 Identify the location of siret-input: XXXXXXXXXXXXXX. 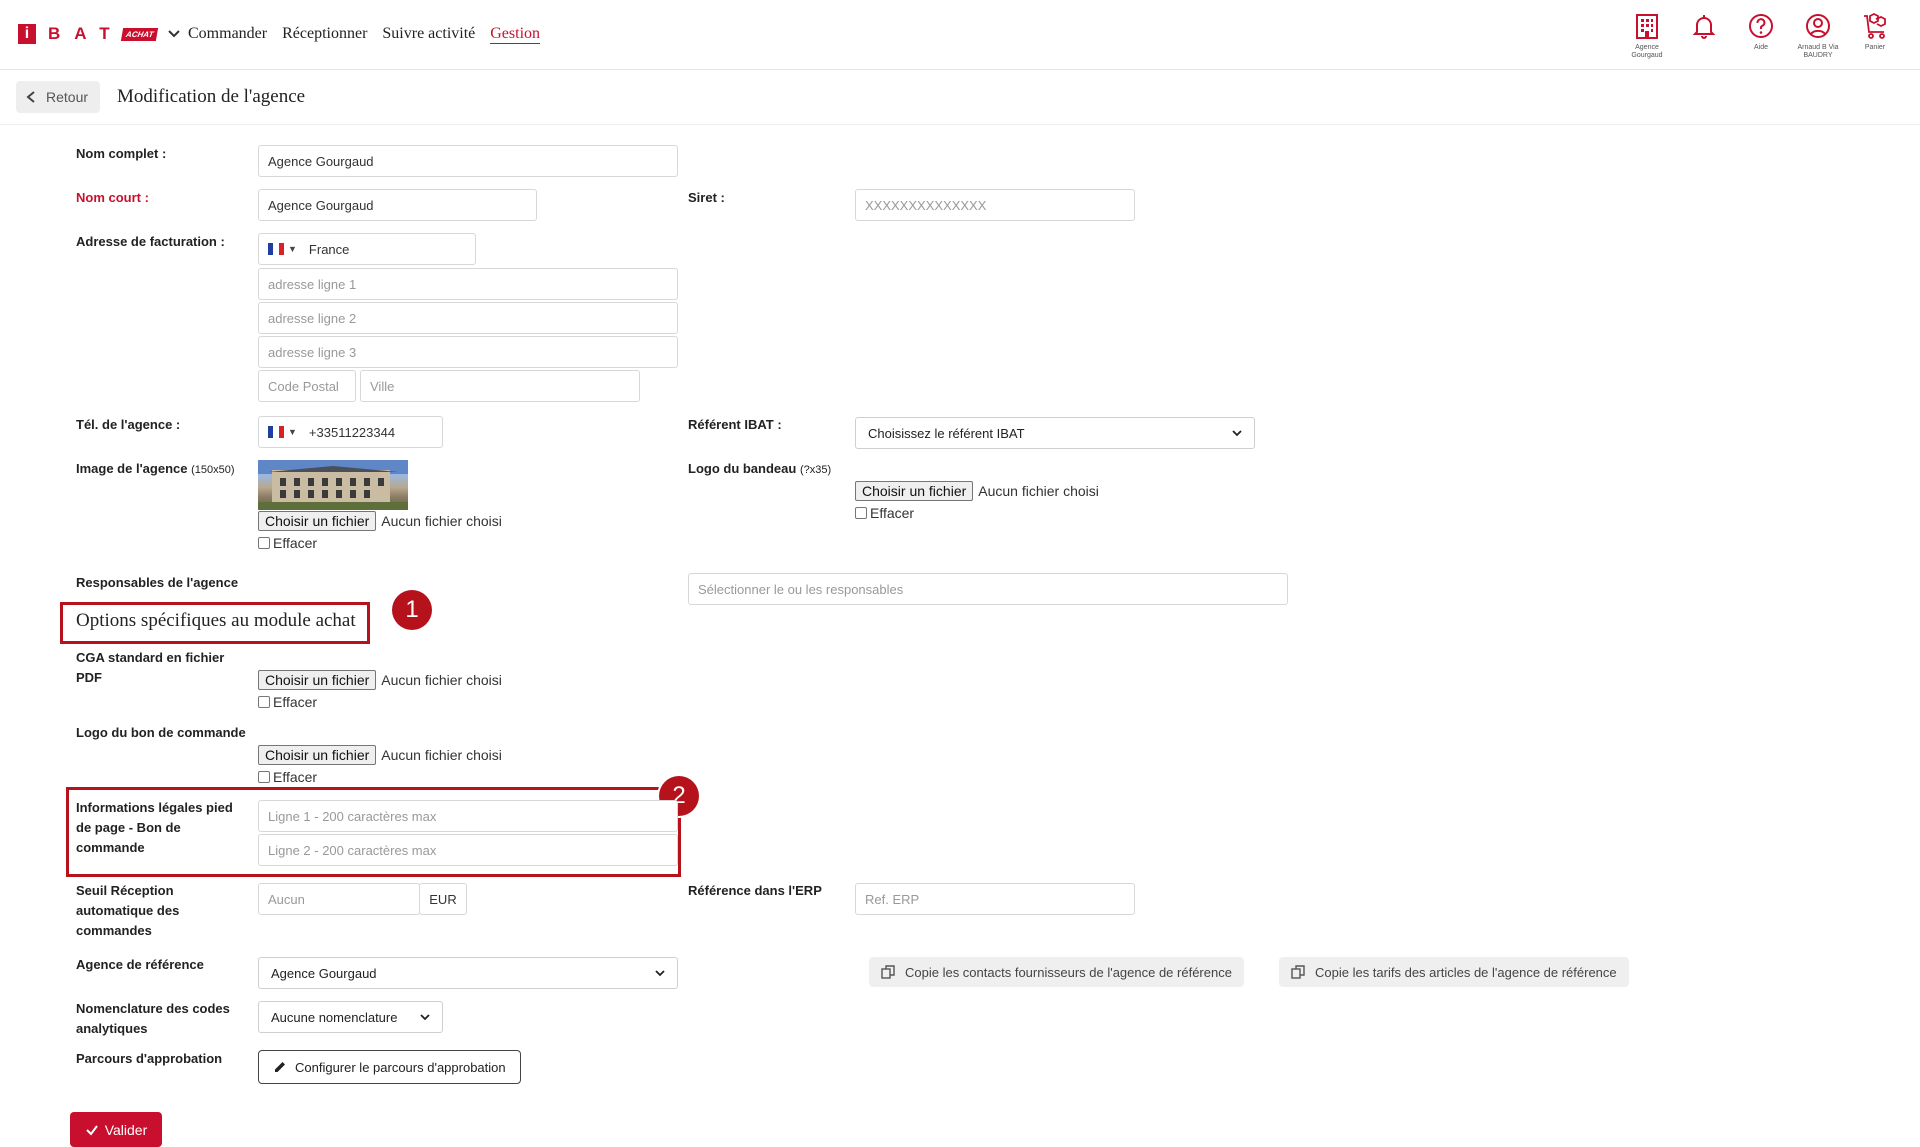
(995, 205).